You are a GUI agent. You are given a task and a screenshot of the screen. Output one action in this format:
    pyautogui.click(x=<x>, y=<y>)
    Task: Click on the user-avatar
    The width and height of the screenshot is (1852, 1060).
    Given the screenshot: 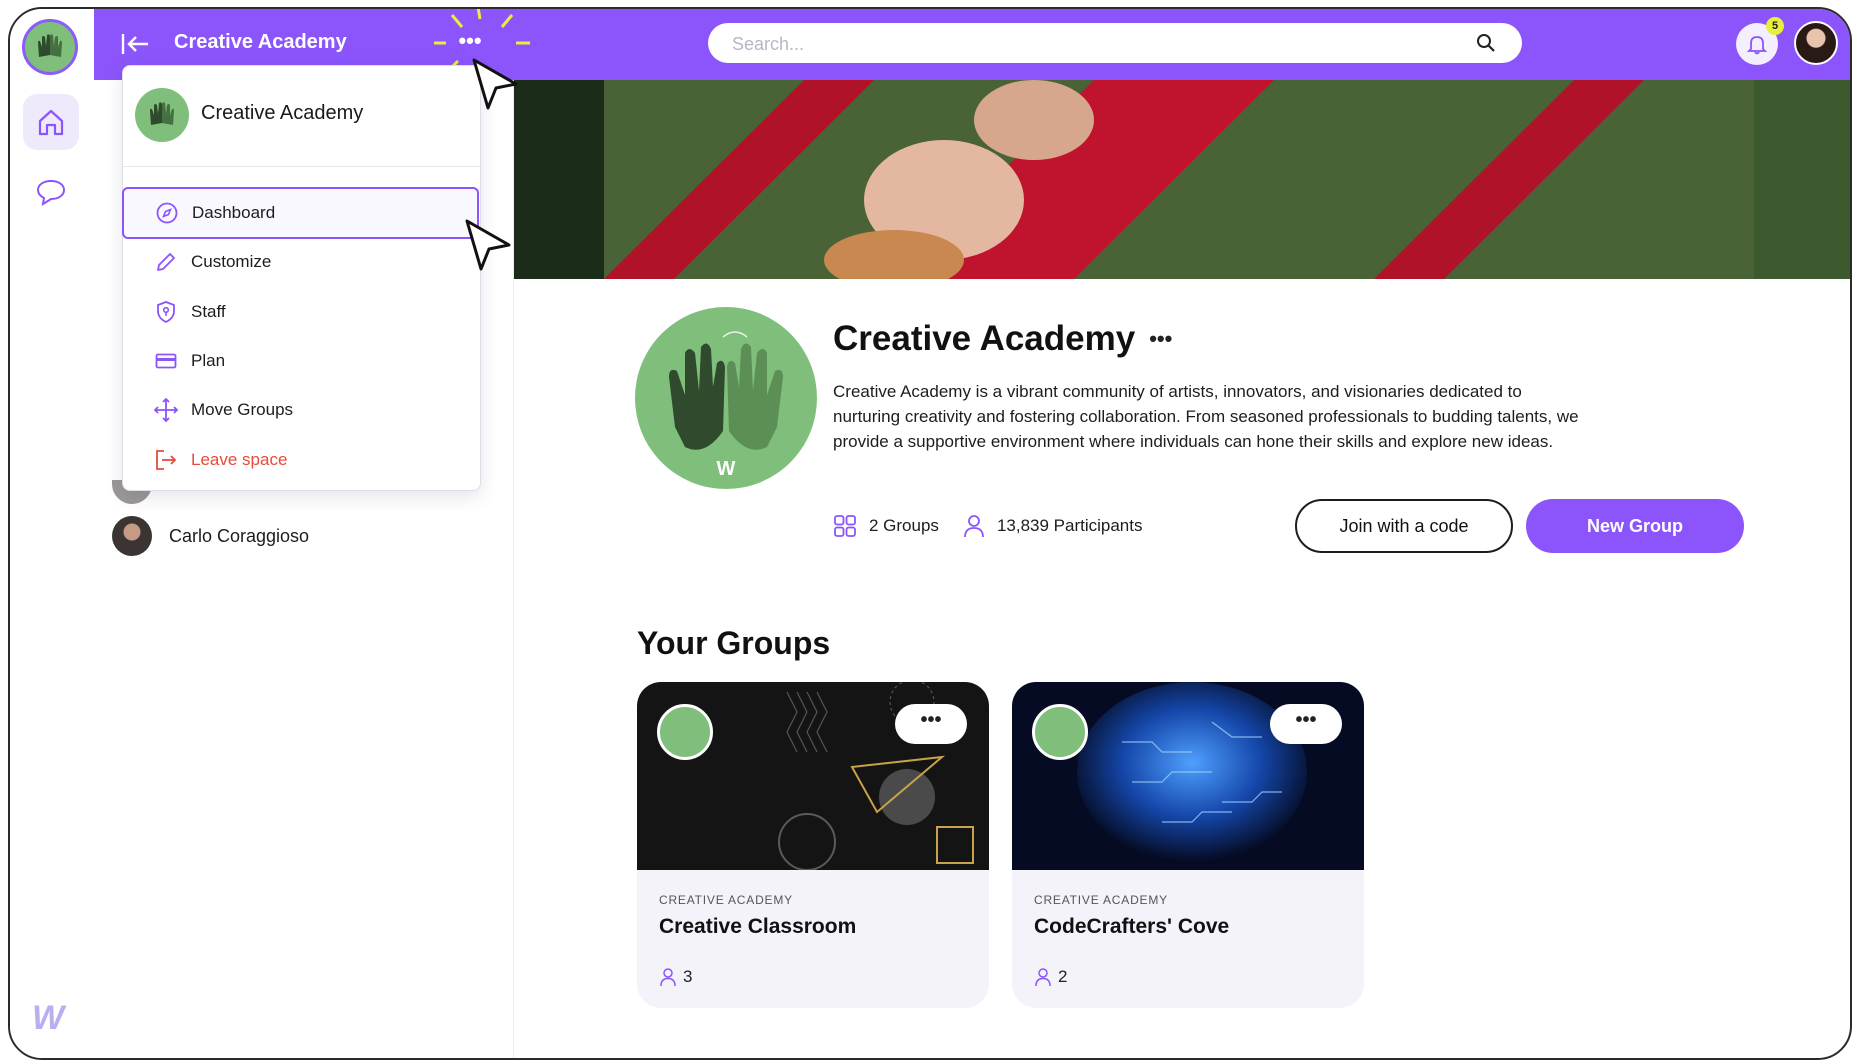 What is the action you would take?
    pyautogui.click(x=1816, y=43)
    